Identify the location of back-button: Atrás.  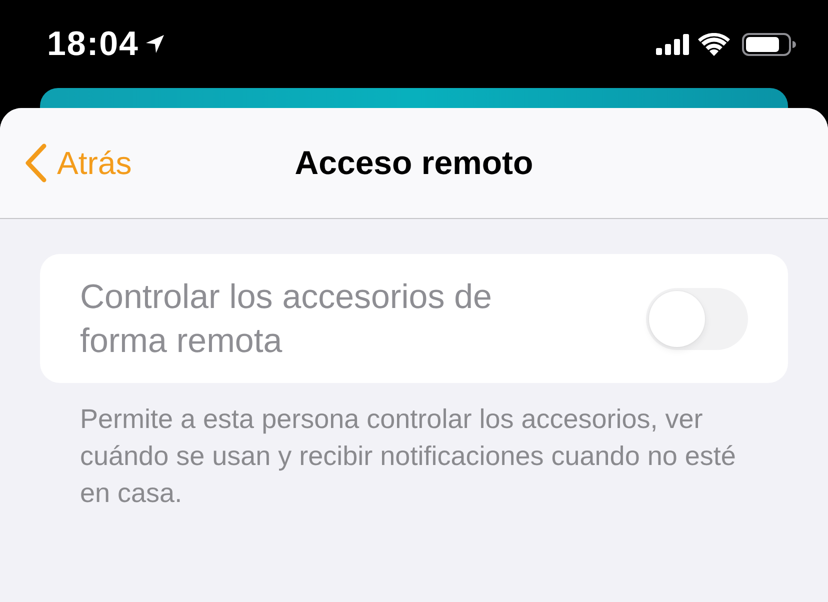
(78, 163).